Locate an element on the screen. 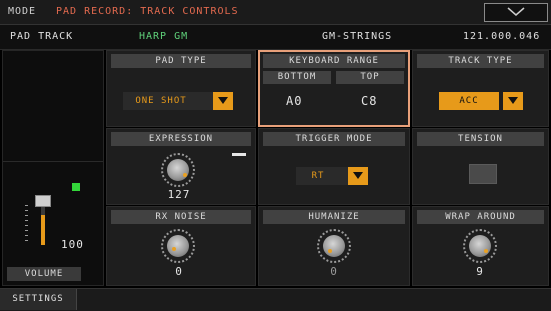  volume-fill is located at coordinates (43, 230).